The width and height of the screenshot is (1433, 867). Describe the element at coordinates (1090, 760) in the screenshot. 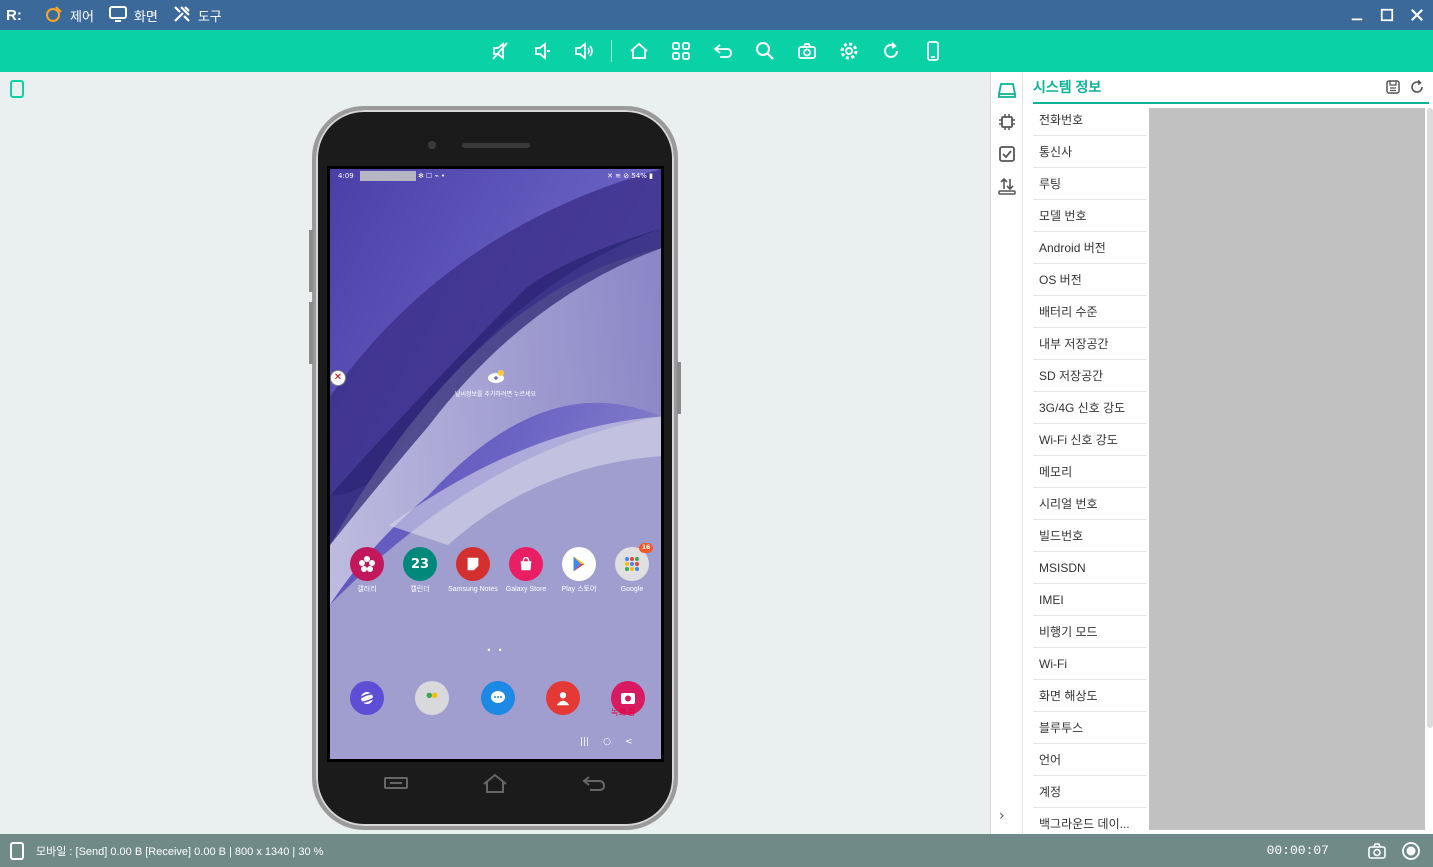

I see `info-row: 언어` at that location.